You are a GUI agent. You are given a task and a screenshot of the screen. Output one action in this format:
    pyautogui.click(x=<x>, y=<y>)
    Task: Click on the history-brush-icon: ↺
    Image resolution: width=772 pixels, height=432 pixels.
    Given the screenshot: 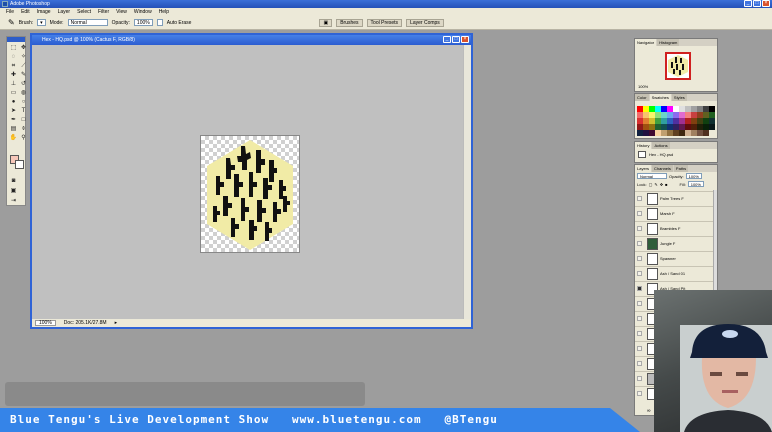 What is the action you would take?
    pyautogui.click(x=23, y=84)
    